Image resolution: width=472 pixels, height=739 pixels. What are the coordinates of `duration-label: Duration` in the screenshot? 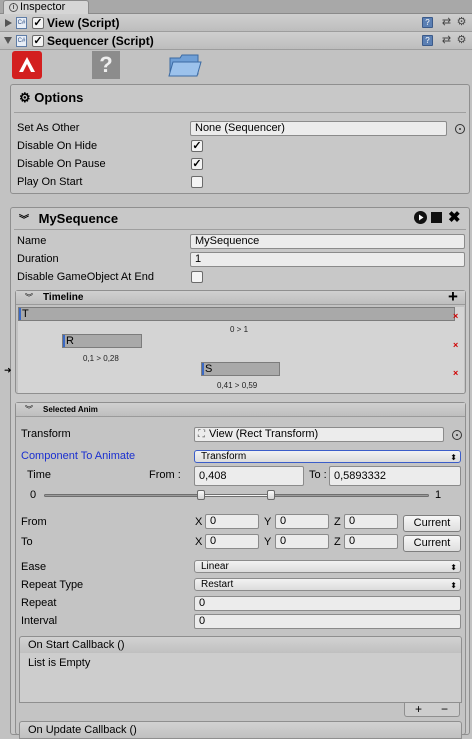 It's located at (38, 259).